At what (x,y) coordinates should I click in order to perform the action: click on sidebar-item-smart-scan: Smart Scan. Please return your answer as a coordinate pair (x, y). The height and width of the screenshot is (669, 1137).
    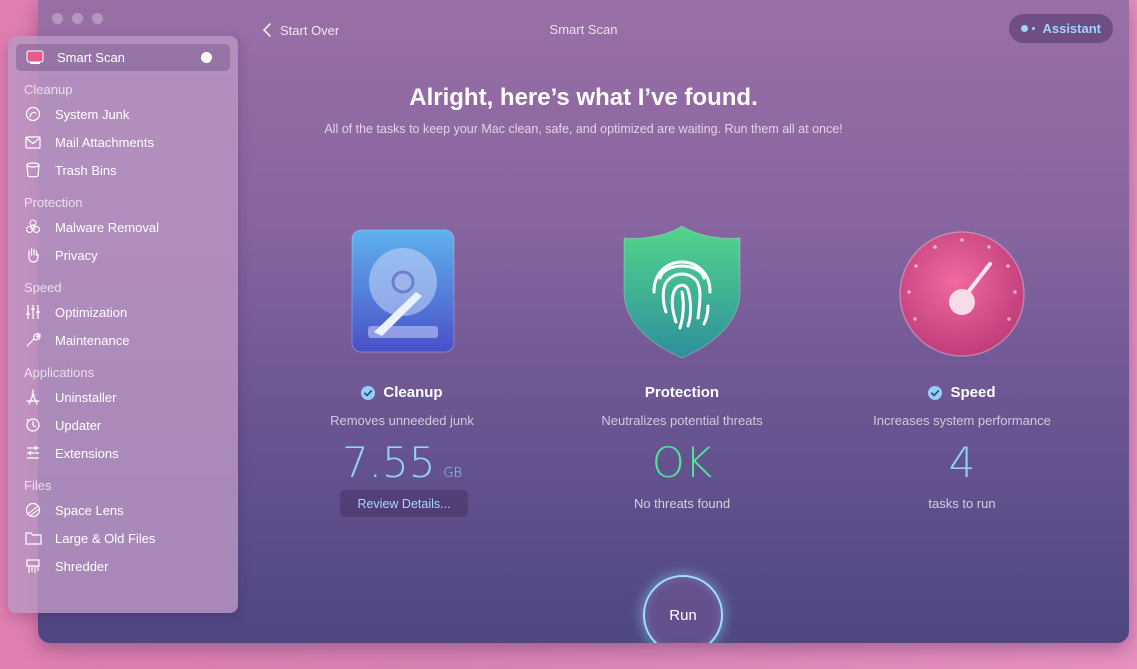
    Looking at the image, I should click on (123, 57).